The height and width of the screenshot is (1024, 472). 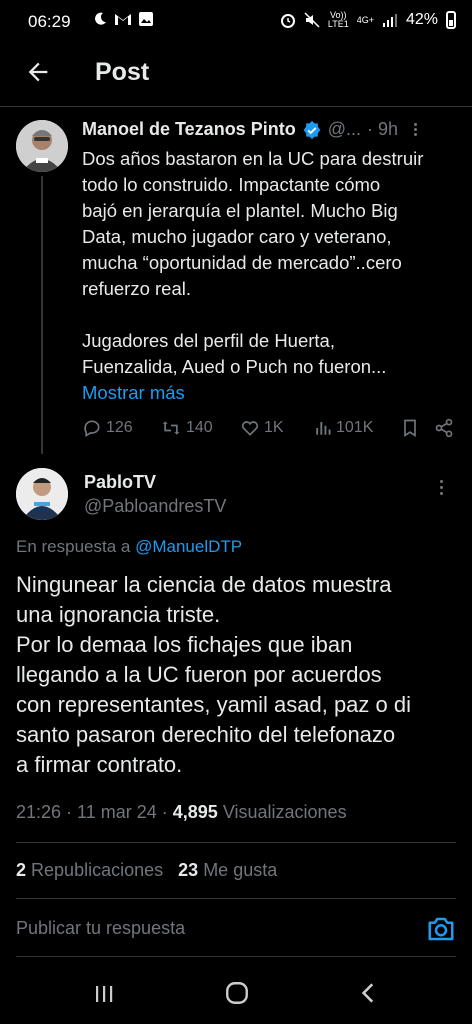 I want to click on status-system-icons: Vo)) LTE1 4G+ 42%, so click(x=368, y=20).